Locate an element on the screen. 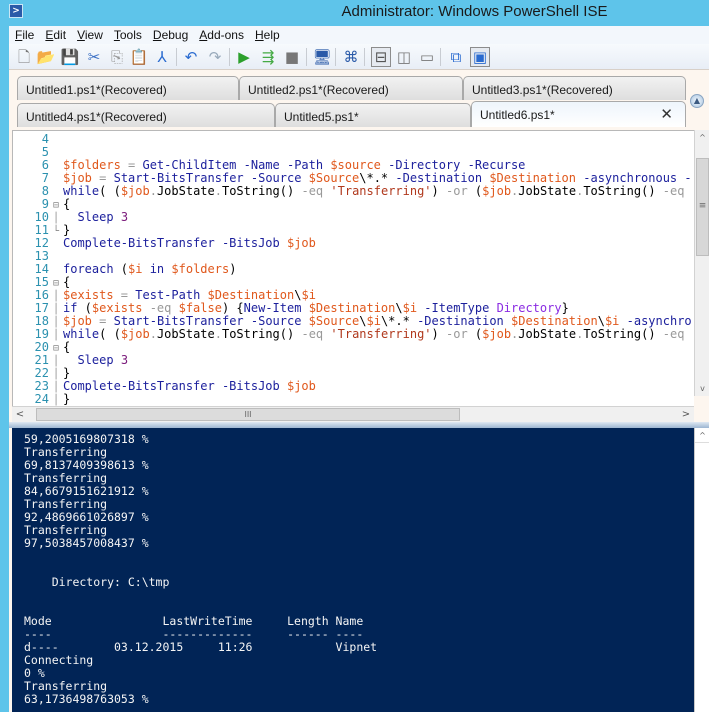  code-line: 21 │ Sleep 3 is located at coordinates (352, 360).